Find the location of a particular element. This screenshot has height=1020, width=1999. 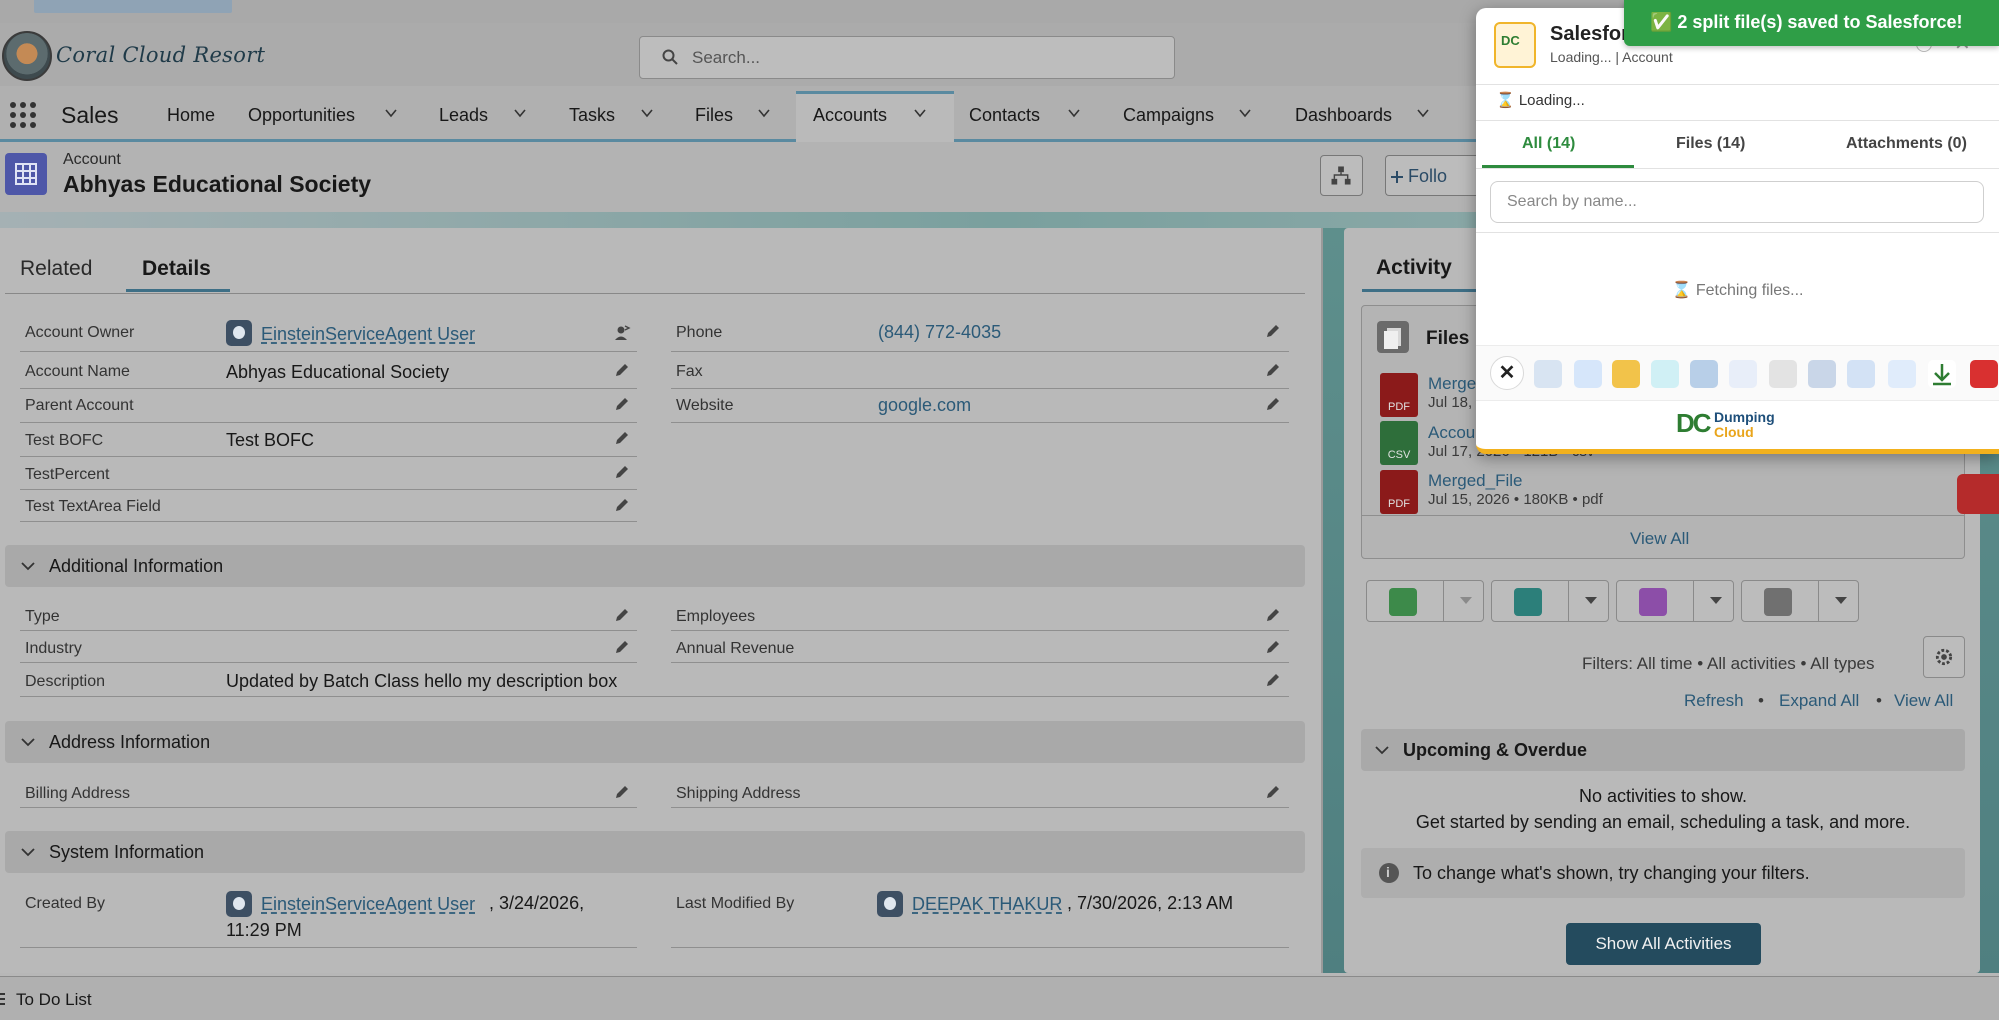

clear-selection-button: ✕ is located at coordinates (1507, 373).